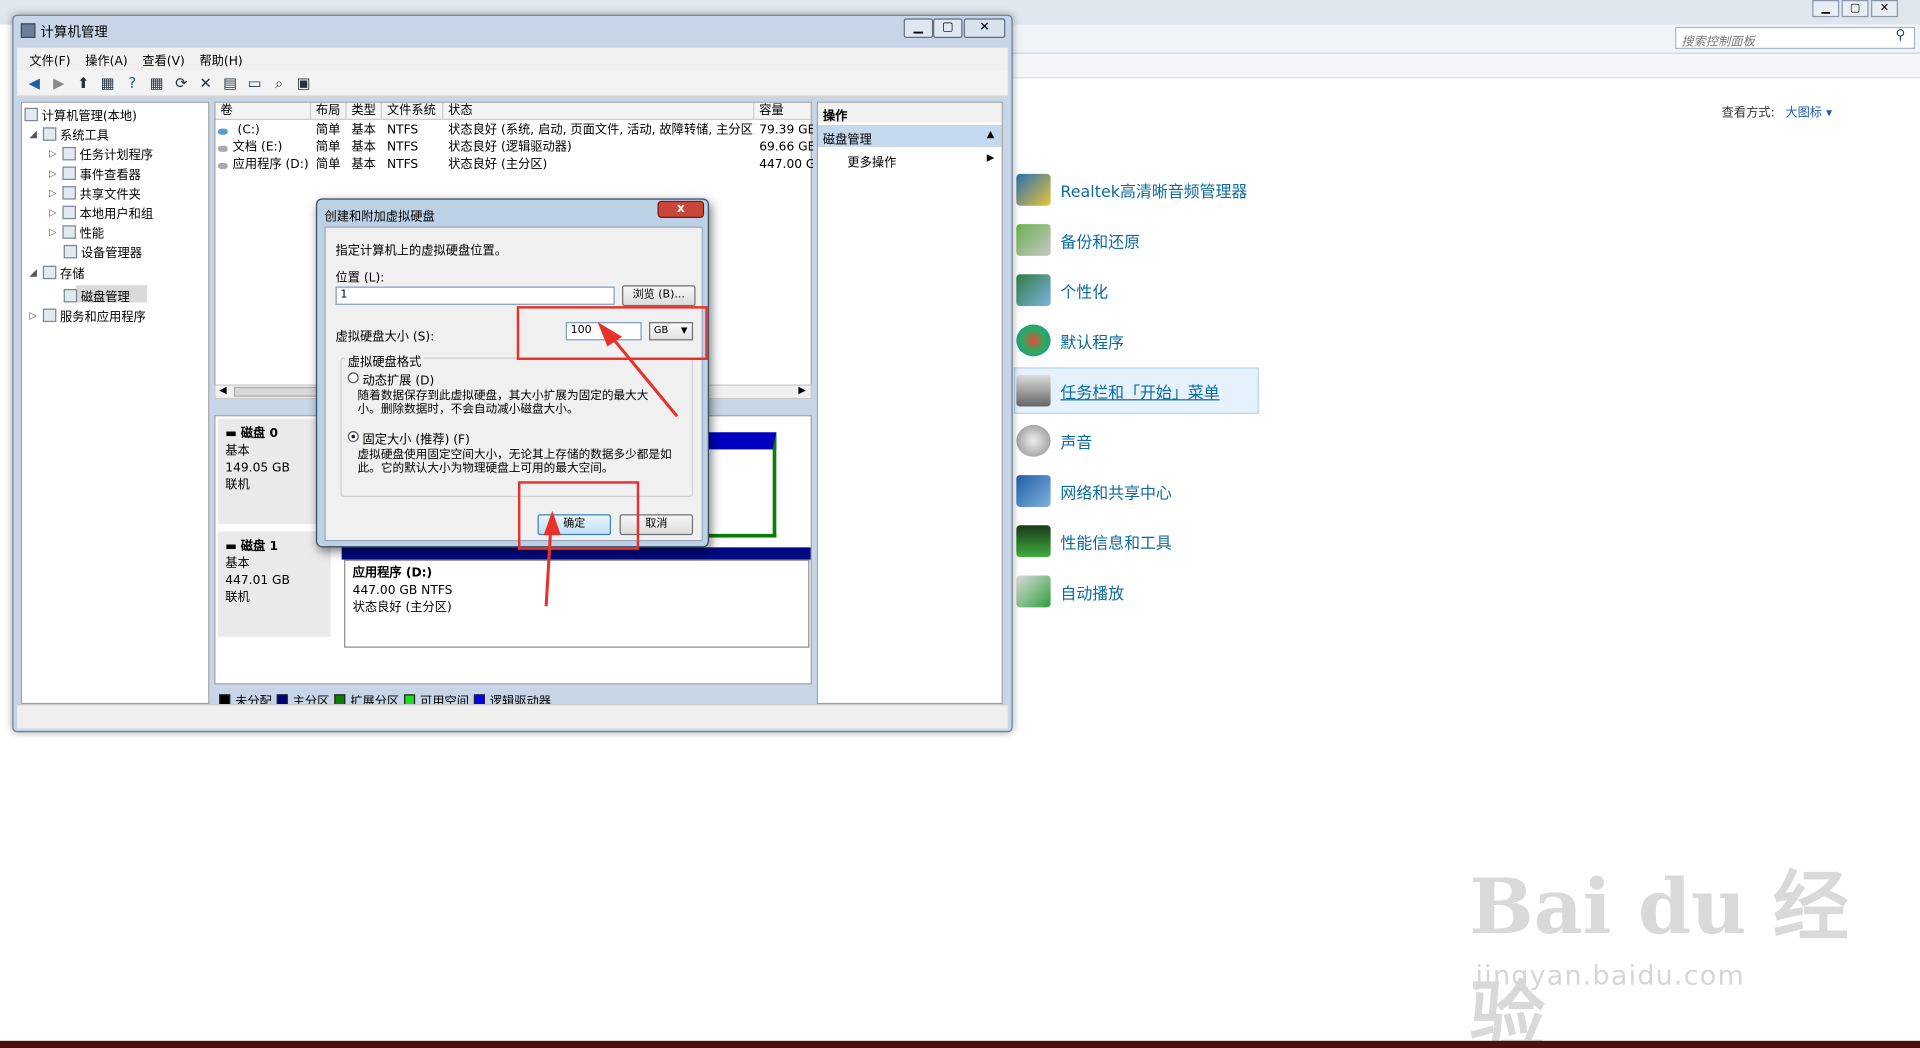 The height and width of the screenshot is (1048, 1920). Describe the element at coordinates (512, 83) in the screenshot. I see `toolbar: ◀ ▶ ⬆ ▦ ? ▦ ⟳ ✕ ▤ ▭ ⌕ ▣` at that location.